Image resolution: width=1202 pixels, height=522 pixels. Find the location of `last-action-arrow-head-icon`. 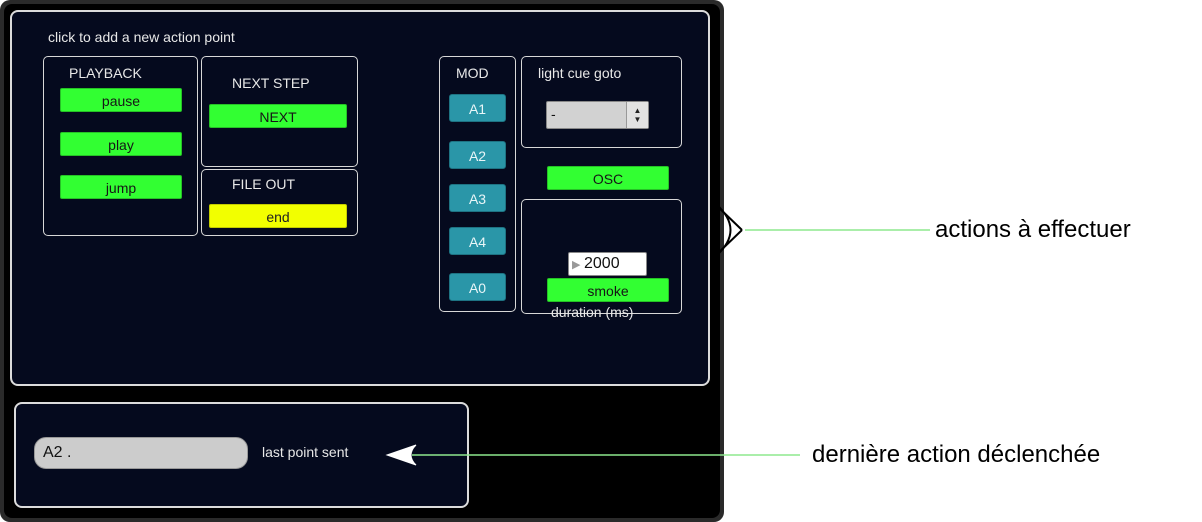

last-action-arrow-head-icon is located at coordinates (401, 455).